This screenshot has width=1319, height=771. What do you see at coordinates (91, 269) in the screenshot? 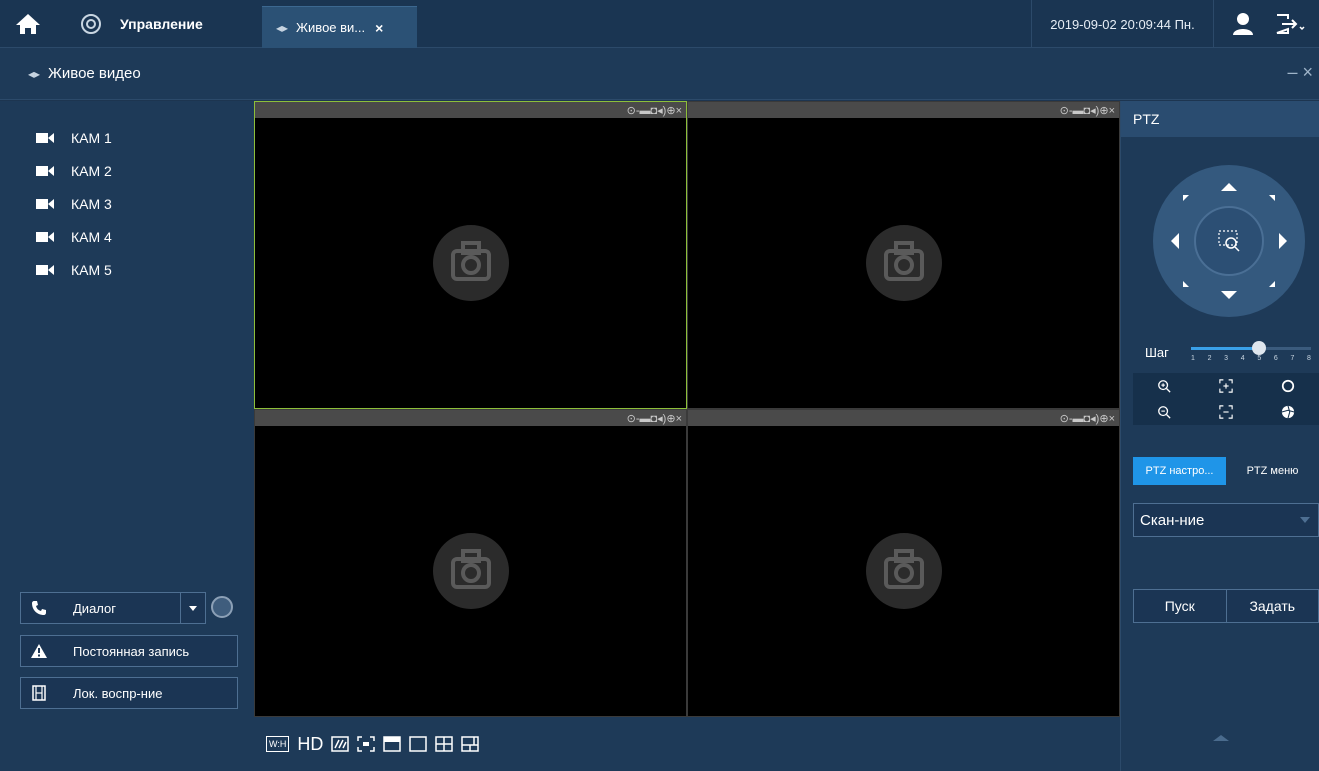
I see `camera-label: КАМ 5` at bounding box center [91, 269].